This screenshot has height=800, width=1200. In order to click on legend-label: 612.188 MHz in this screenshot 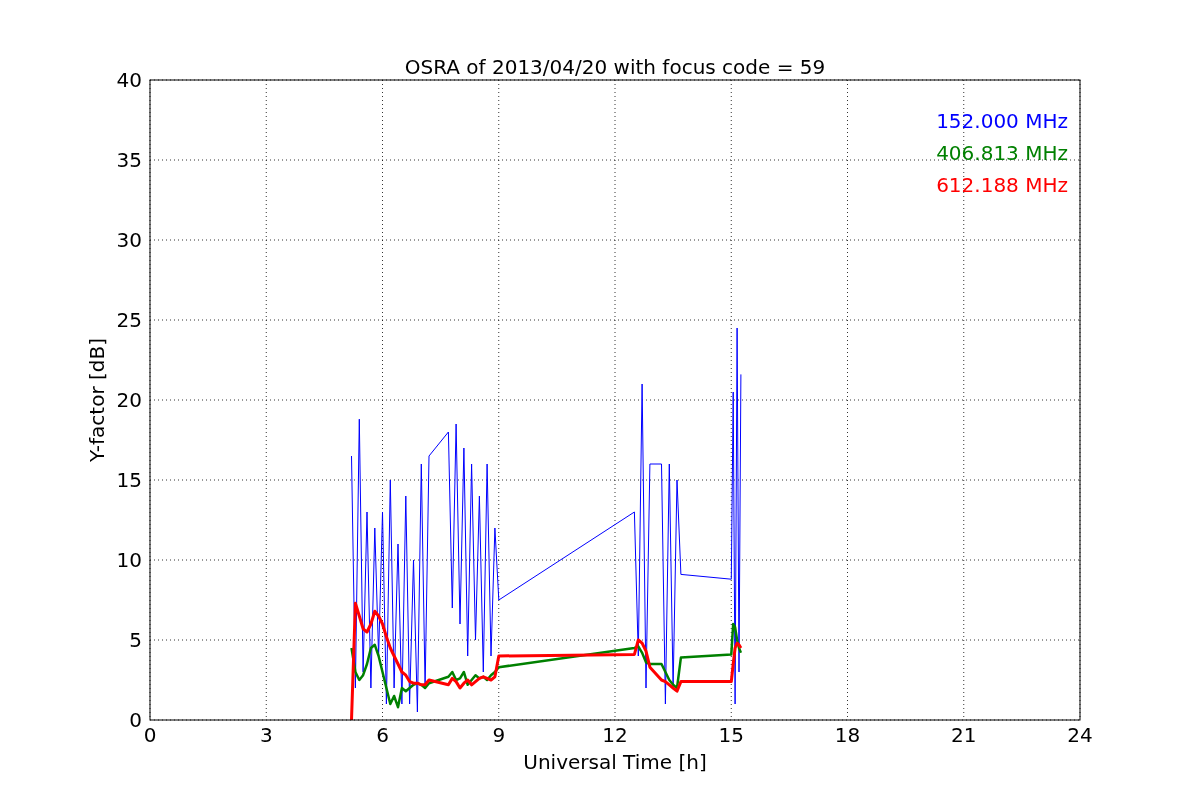, I will do `click(1002, 185)`.